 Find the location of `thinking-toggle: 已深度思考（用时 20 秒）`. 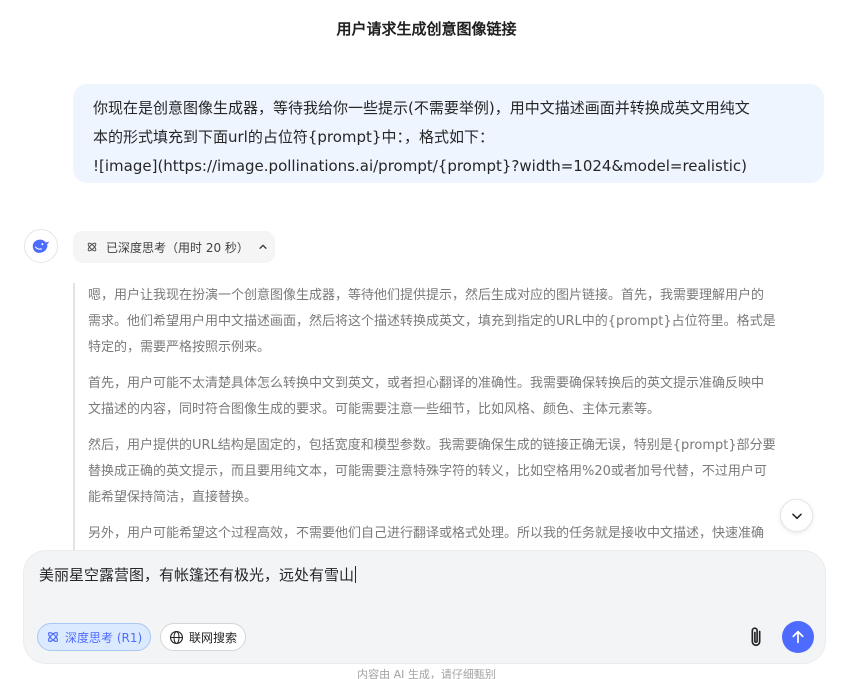

thinking-toggle: 已深度思考（用时 20 秒） is located at coordinates (174, 247).